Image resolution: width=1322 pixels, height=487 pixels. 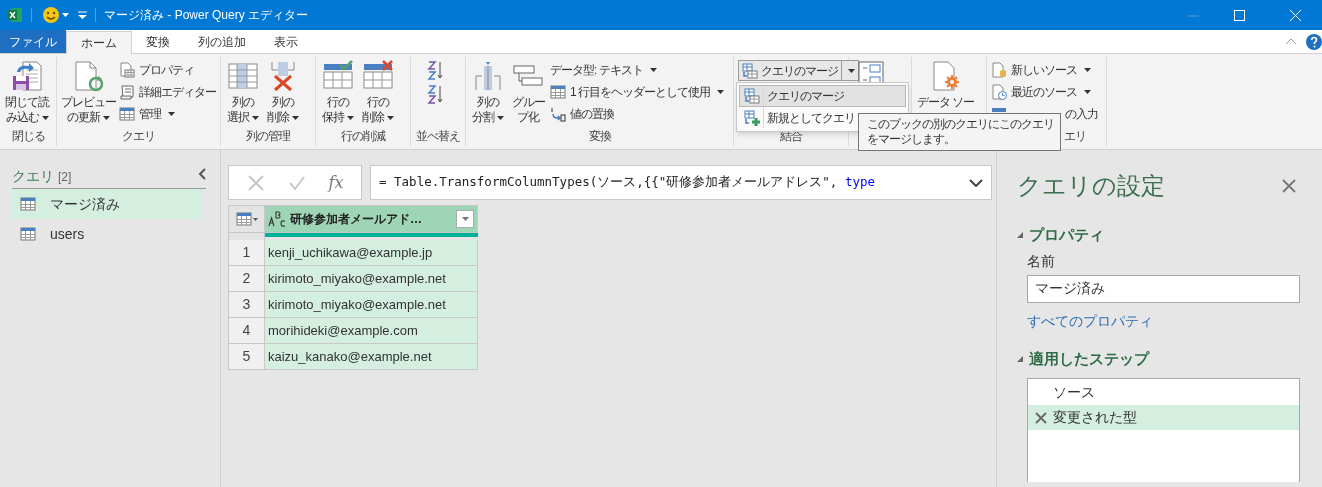 I want to click on group-label: 変換, so click(x=599, y=136).